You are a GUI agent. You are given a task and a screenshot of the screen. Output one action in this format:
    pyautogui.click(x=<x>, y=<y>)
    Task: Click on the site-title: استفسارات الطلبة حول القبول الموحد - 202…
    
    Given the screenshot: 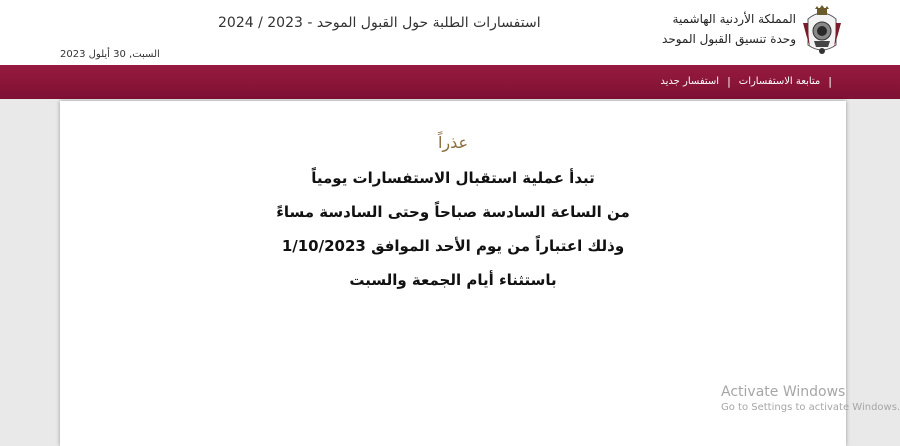 What is the action you would take?
    pyautogui.click(x=379, y=23)
    